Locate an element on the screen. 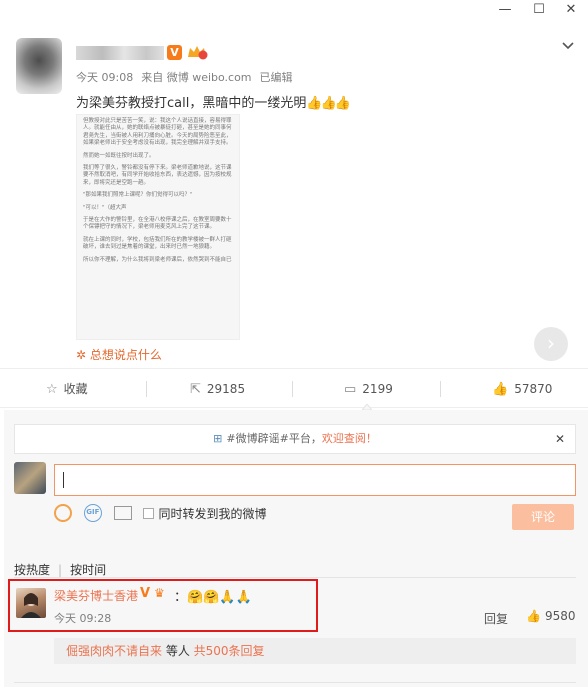 The image size is (588, 687). sub-reply-summary: 倔强肉肉不请自来 等人 共500条回复 is located at coordinates (315, 651).